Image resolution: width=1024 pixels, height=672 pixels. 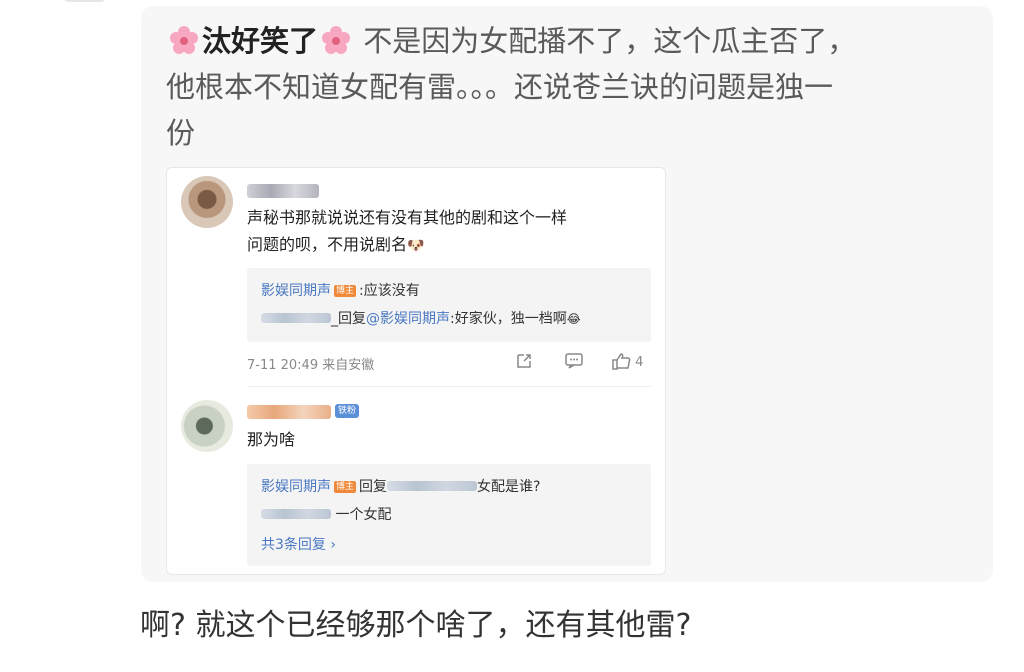 What do you see at coordinates (181, 133) in the screenshot?
I see `post-text-line3: 份` at bounding box center [181, 133].